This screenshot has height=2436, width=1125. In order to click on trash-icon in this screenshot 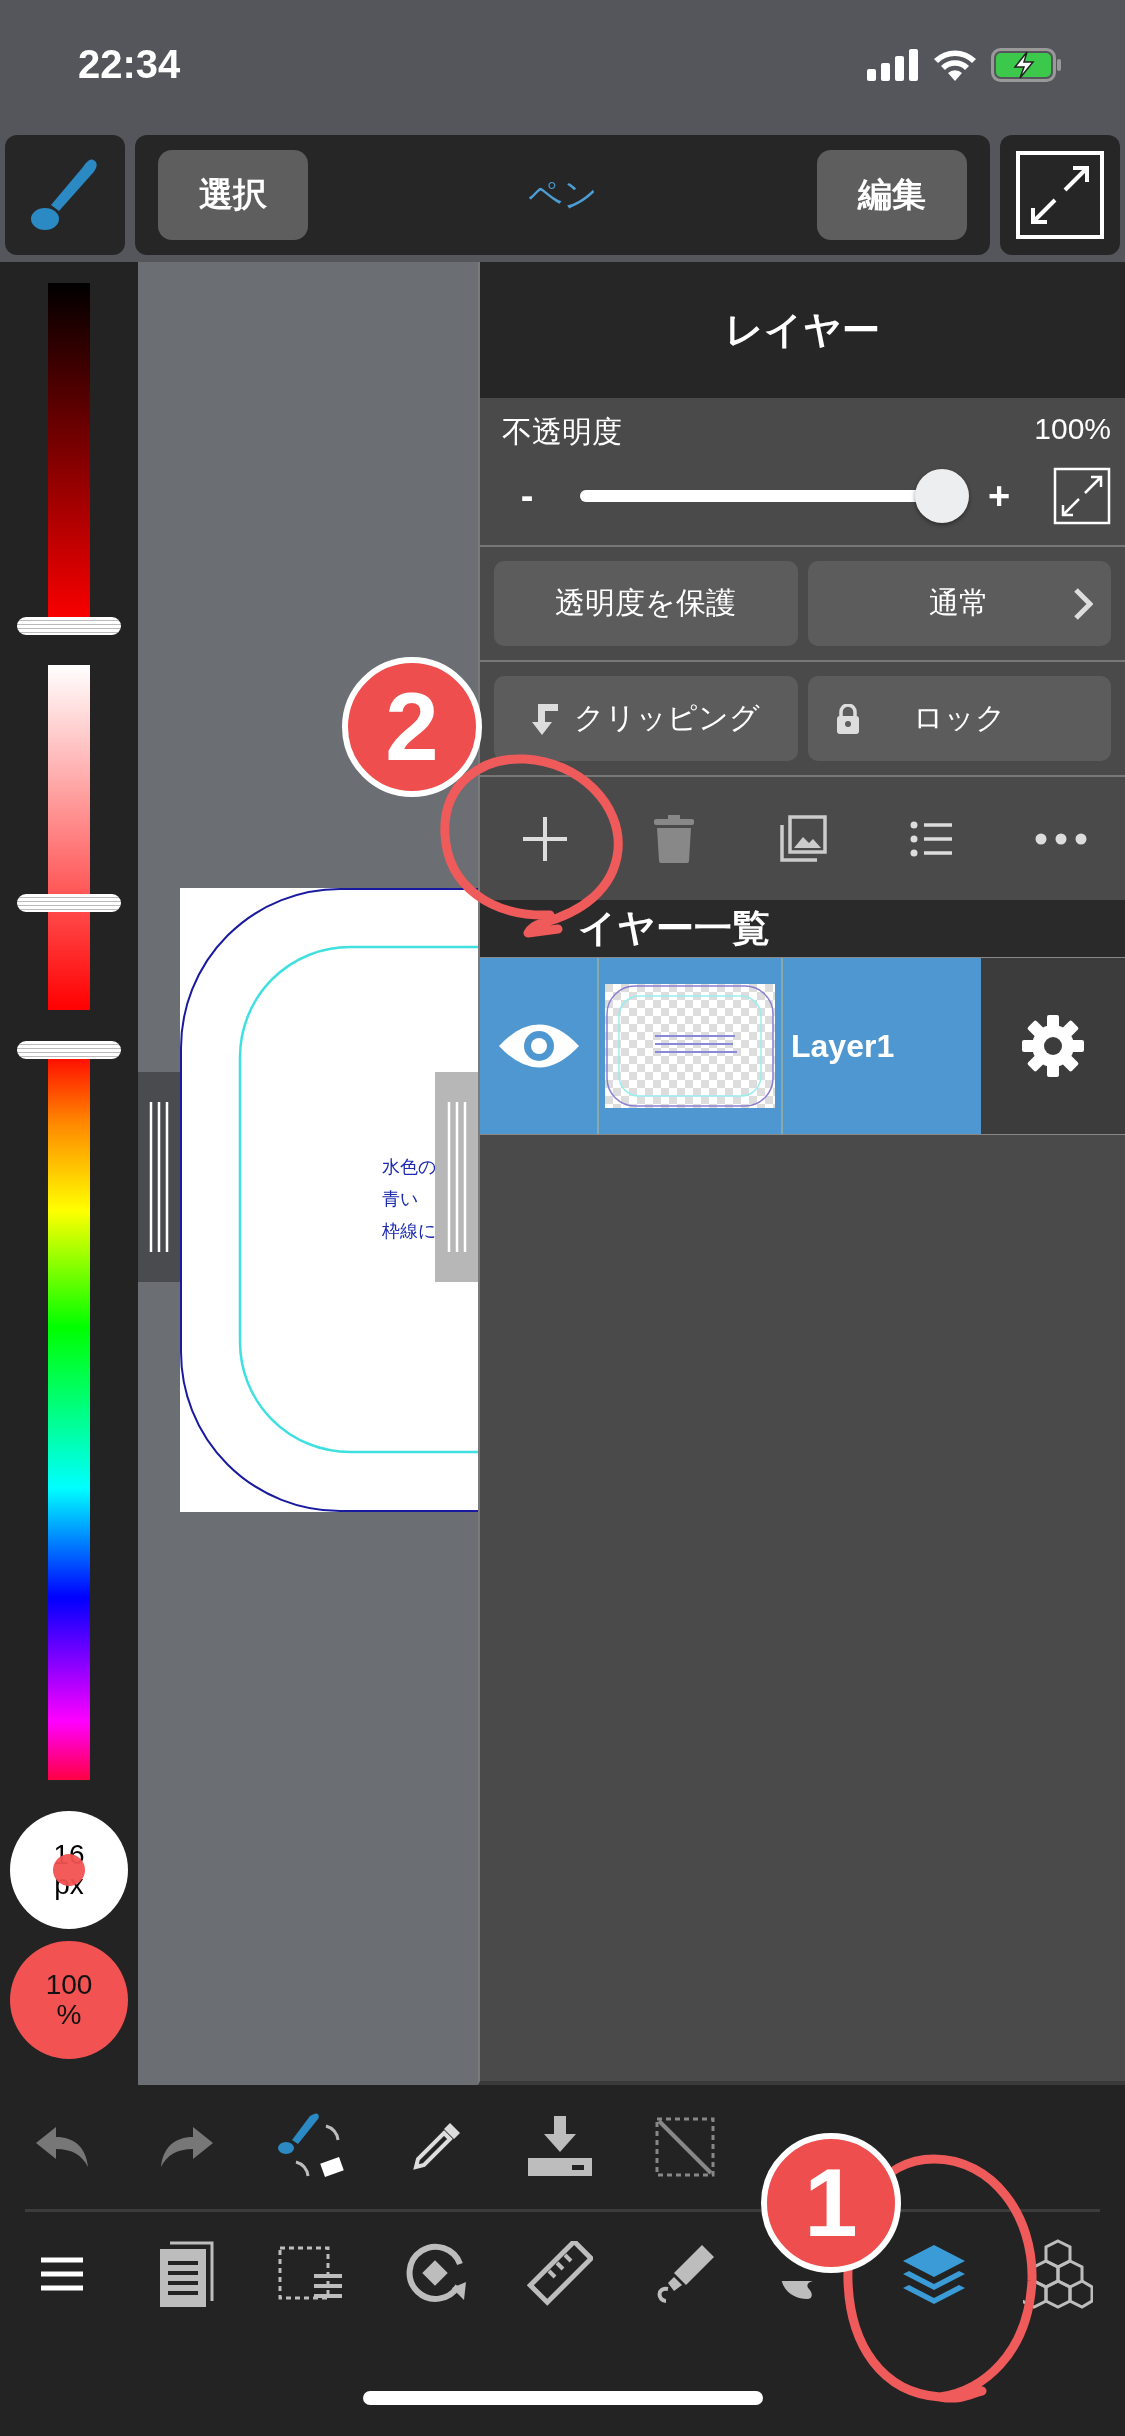, I will do `click(673, 838)`.